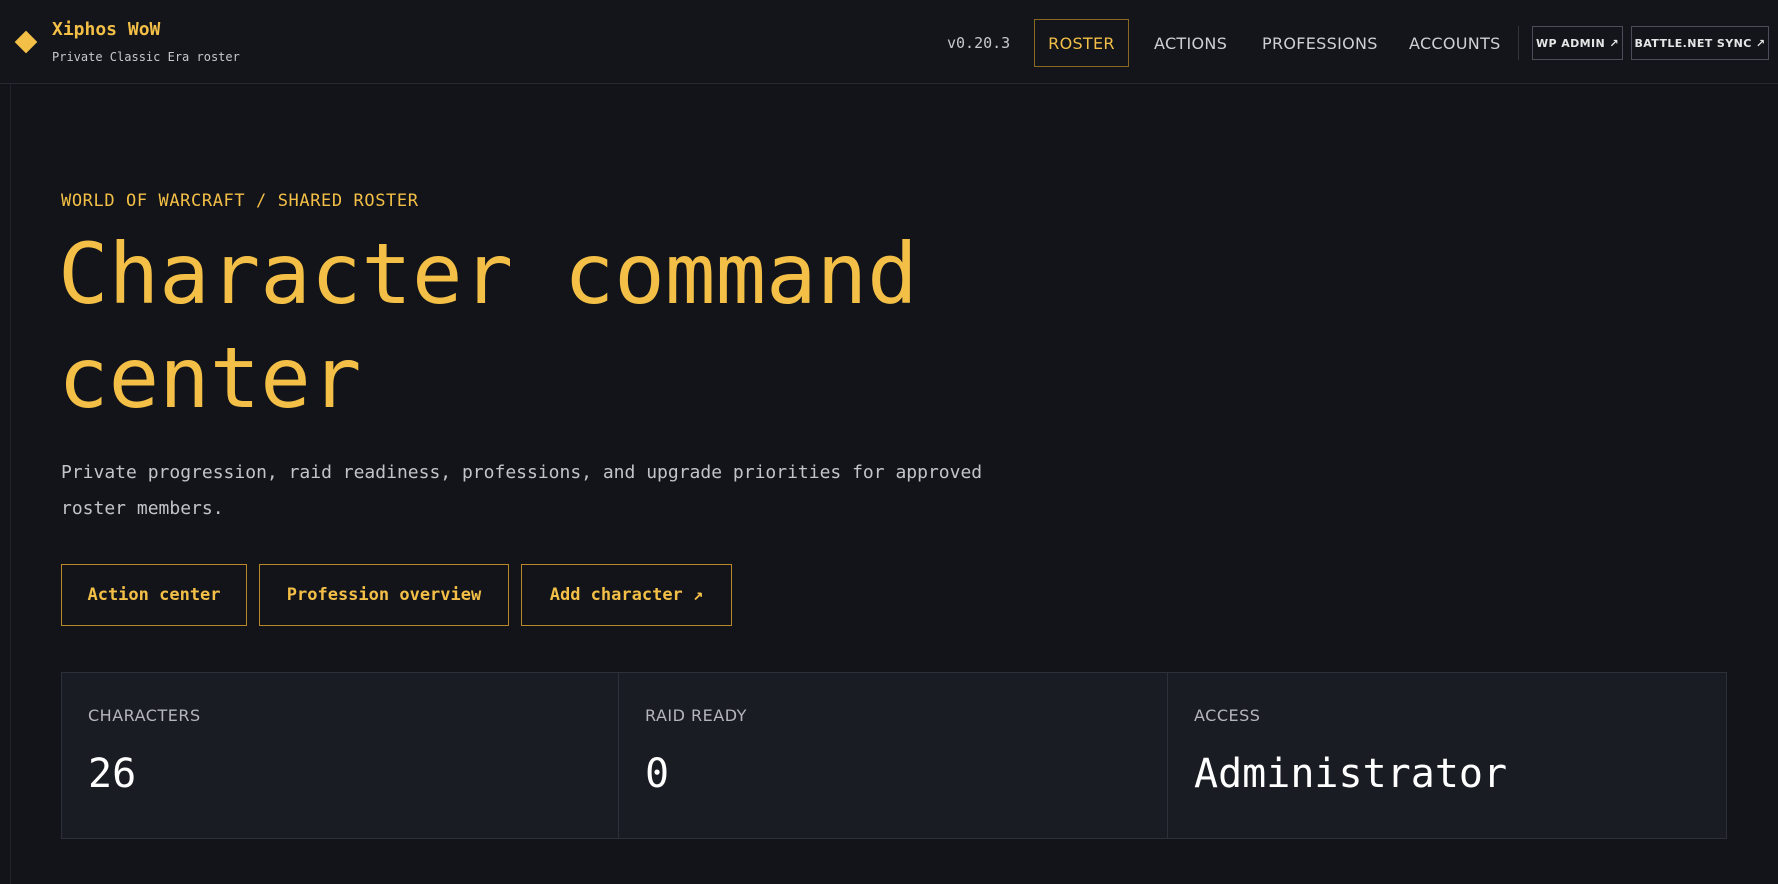  What do you see at coordinates (10, 484) in the screenshot?
I see `left-divider` at bounding box center [10, 484].